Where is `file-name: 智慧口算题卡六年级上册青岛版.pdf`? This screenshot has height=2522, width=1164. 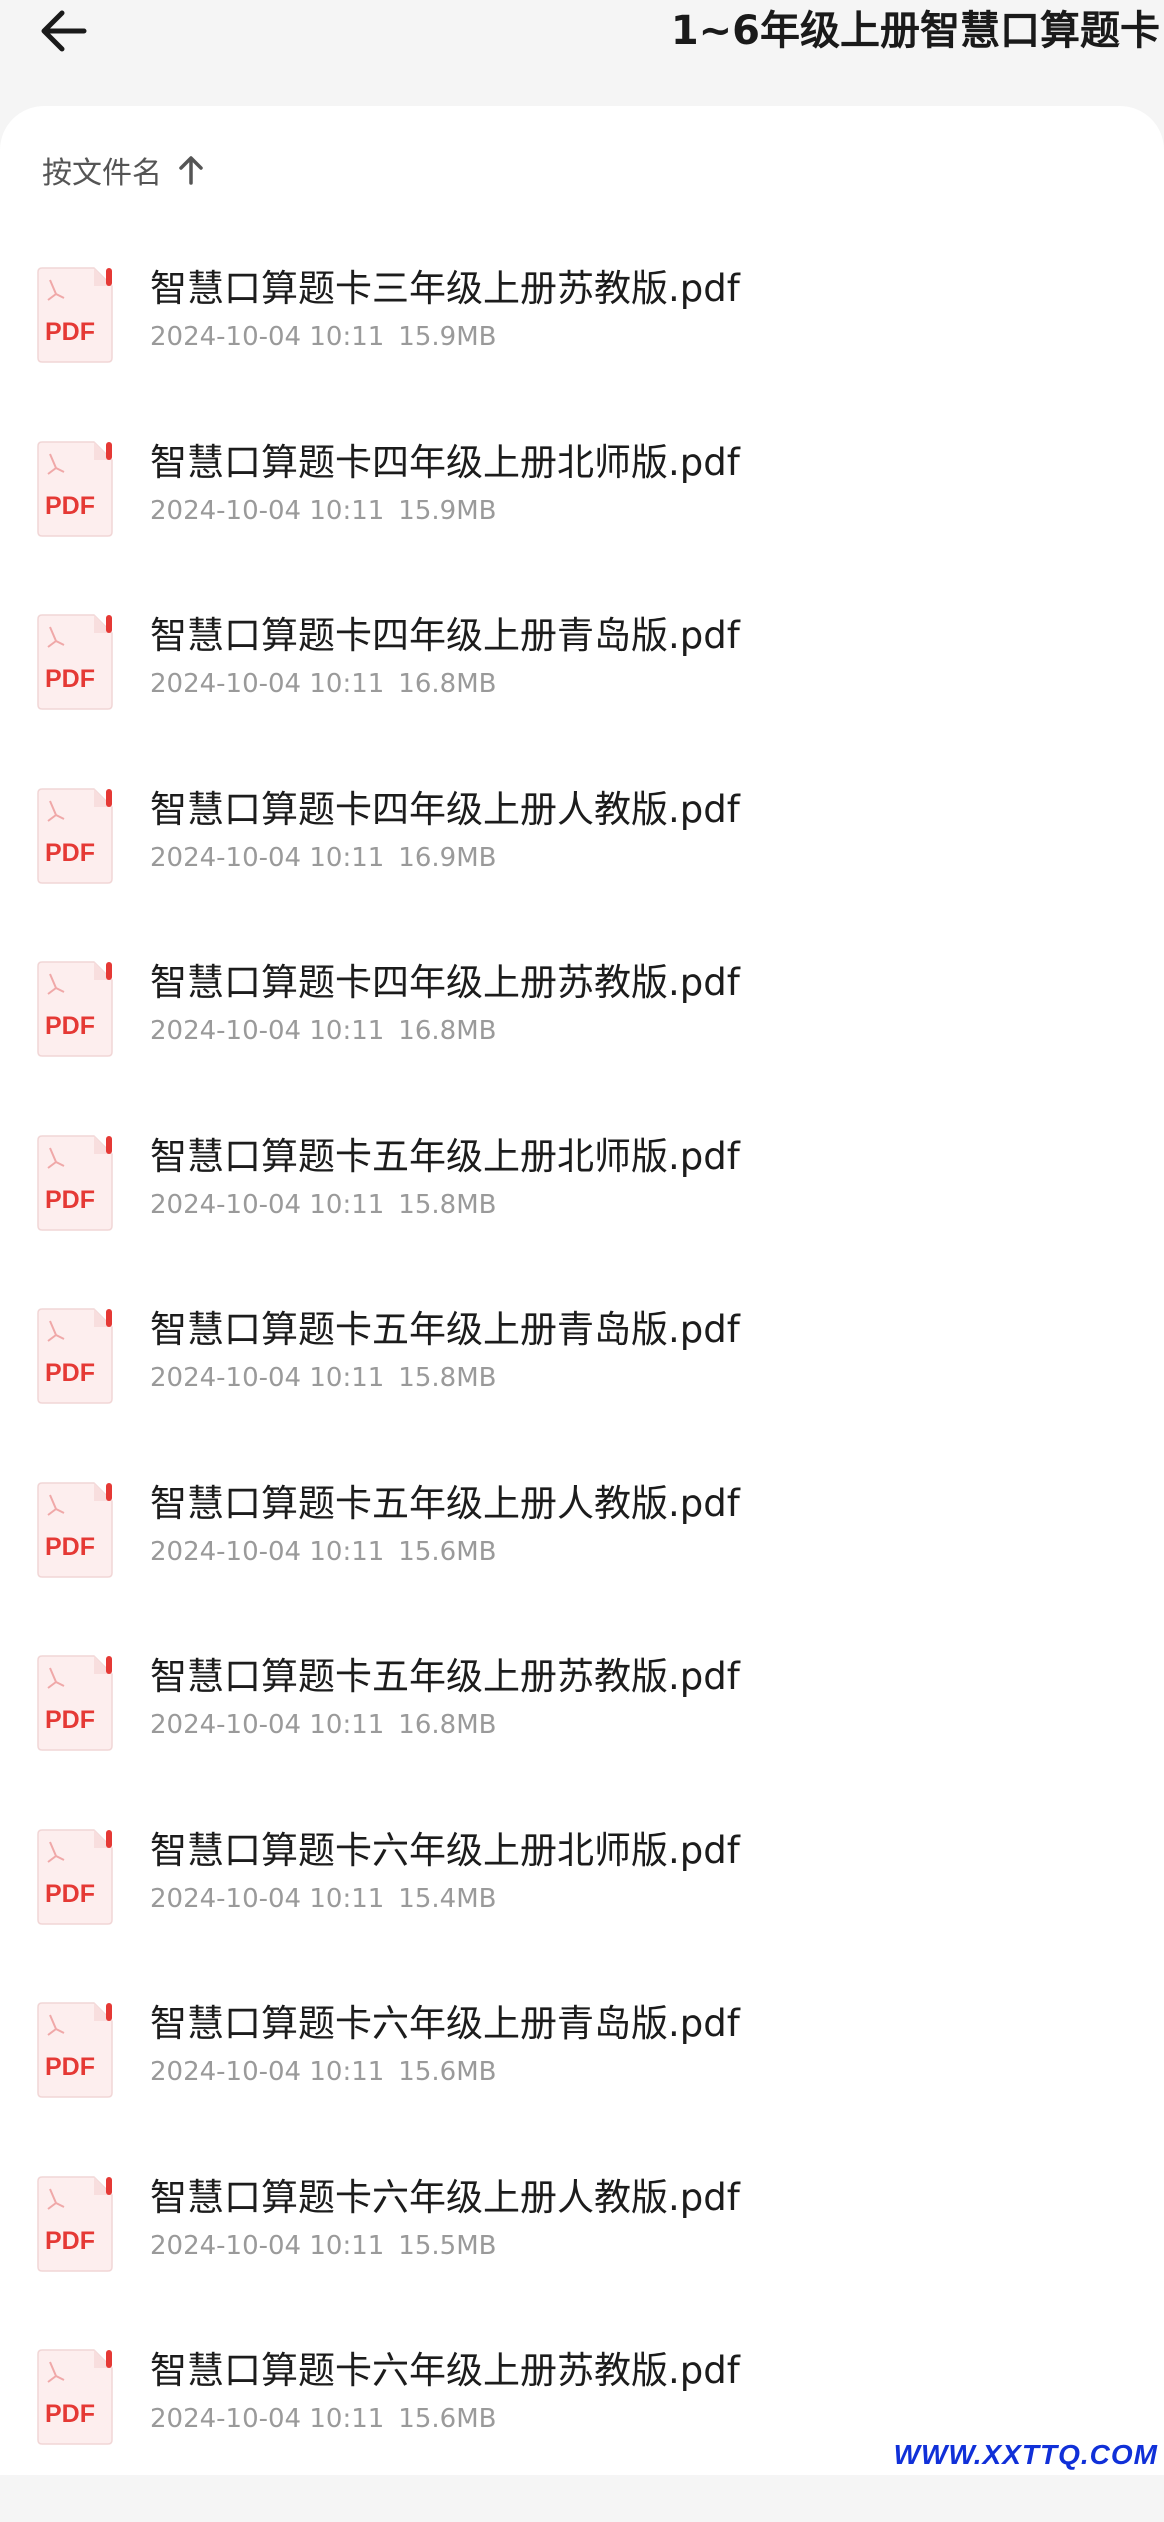 file-name: 智慧口算题卡六年级上册青岛版.pdf is located at coordinates (445, 2023).